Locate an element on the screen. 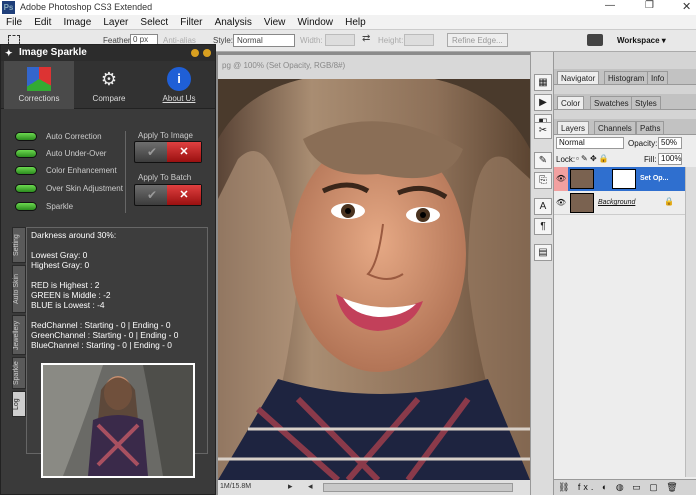  brush-icon: ✎ is located at coordinates (543, 160).